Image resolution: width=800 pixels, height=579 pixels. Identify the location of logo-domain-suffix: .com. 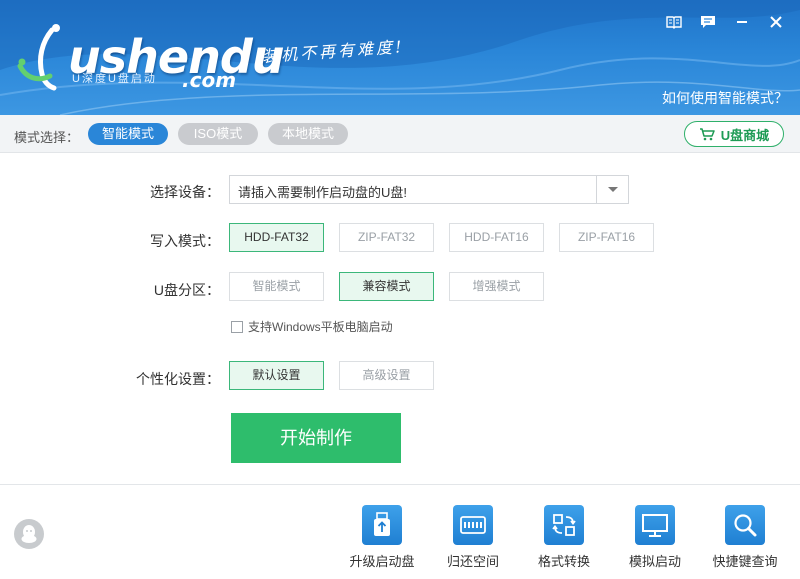
(209, 80).